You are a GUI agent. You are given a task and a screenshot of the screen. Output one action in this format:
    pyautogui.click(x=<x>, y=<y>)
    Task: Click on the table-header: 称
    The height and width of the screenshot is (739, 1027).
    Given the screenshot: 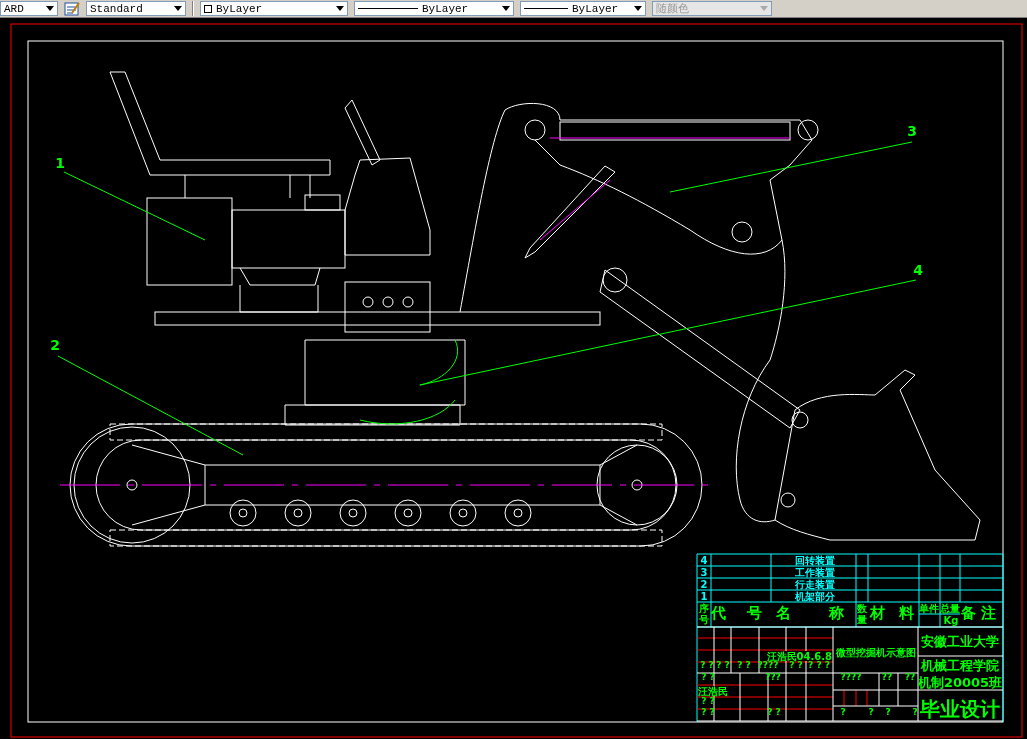 What is the action you would take?
    pyautogui.click(x=836, y=613)
    